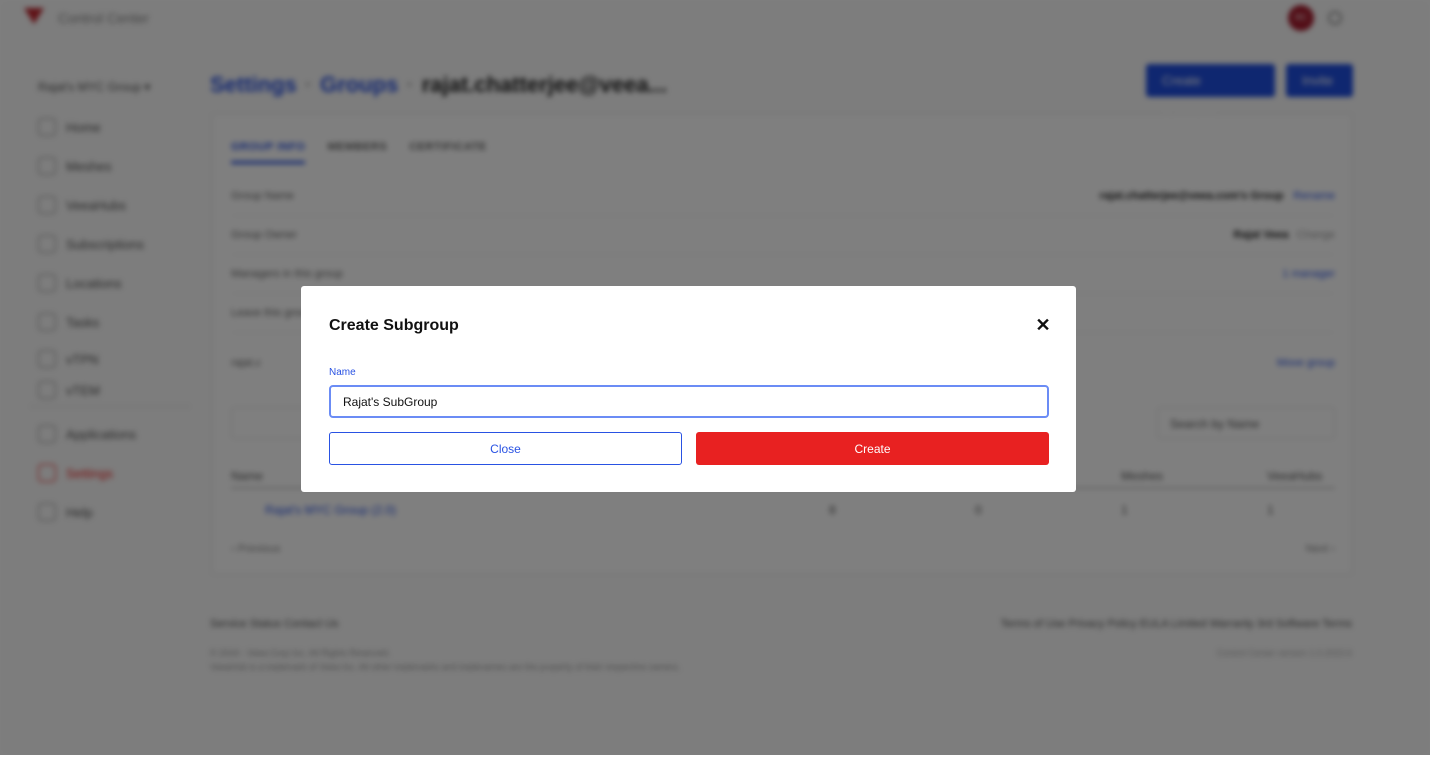  What do you see at coordinates (394, 325) in the screenshot?
I see `dialog-title: Create Subgroup` at bounding box center [394, 325].